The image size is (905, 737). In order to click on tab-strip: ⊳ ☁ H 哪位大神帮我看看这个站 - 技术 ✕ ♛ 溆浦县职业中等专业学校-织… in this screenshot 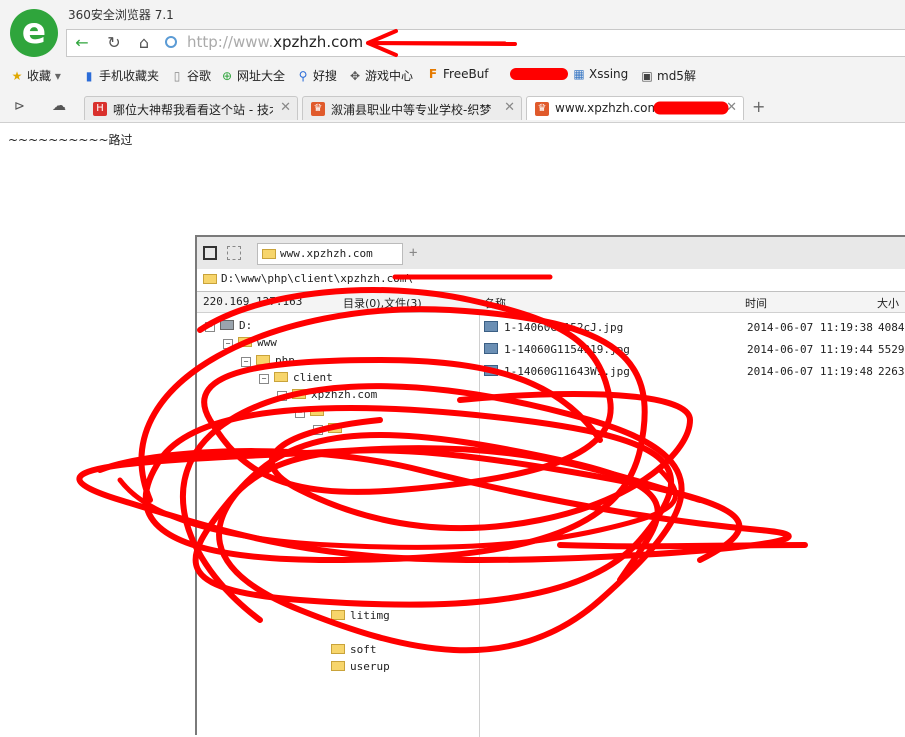, I will do `click(452, 108)`.